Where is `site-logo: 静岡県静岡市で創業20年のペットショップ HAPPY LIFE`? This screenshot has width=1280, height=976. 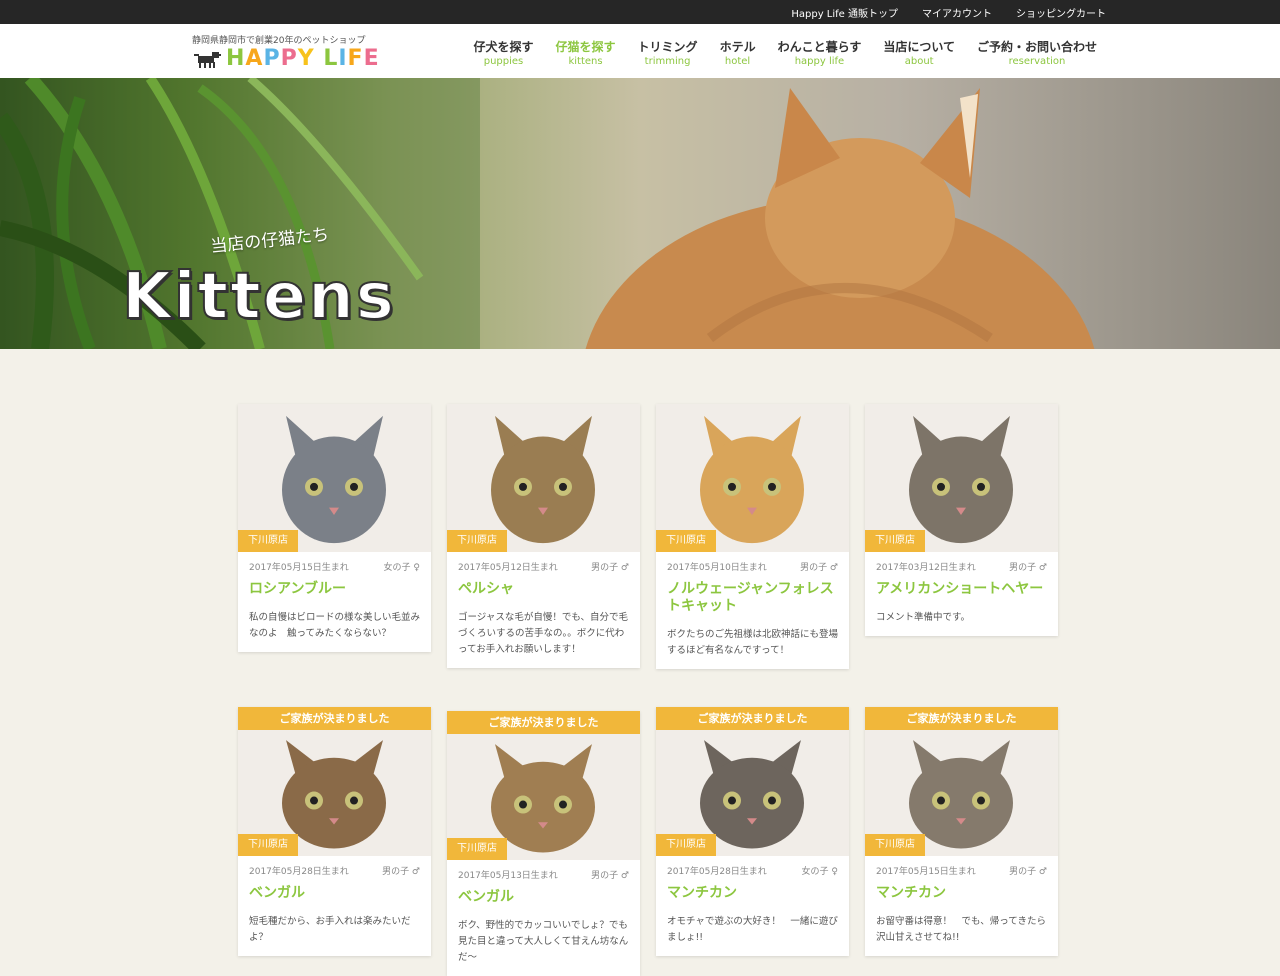 site-logo: 静岡県静岡市で創業20年のペットショップ HAPPY LIFE is located at coordinates (292, 53).